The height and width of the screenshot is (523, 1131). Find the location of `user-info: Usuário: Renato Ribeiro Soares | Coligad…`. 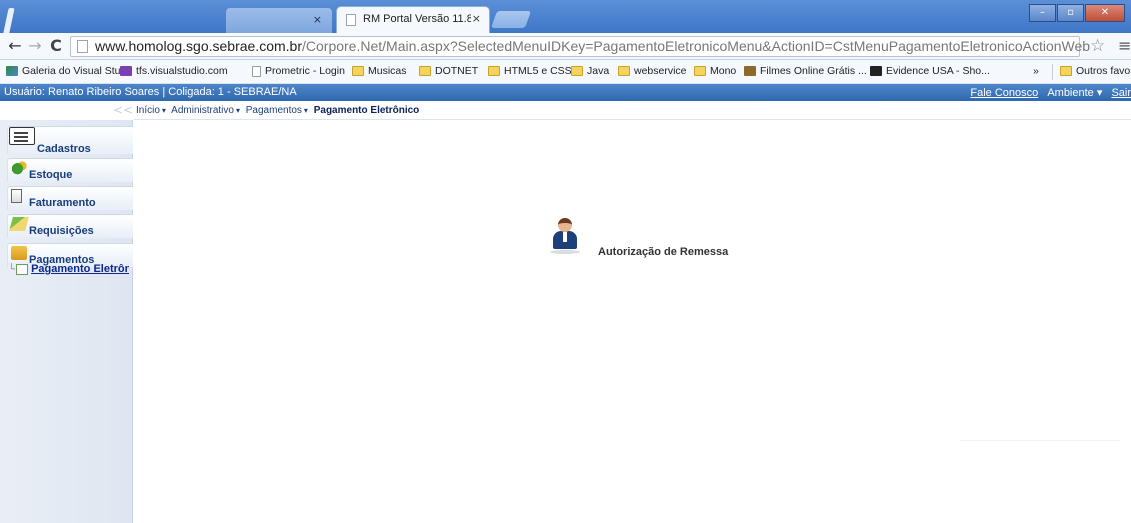

user-info: Usuário: Renato Ribeiro Soares | Coligad… is located at coordinates (150, 92).